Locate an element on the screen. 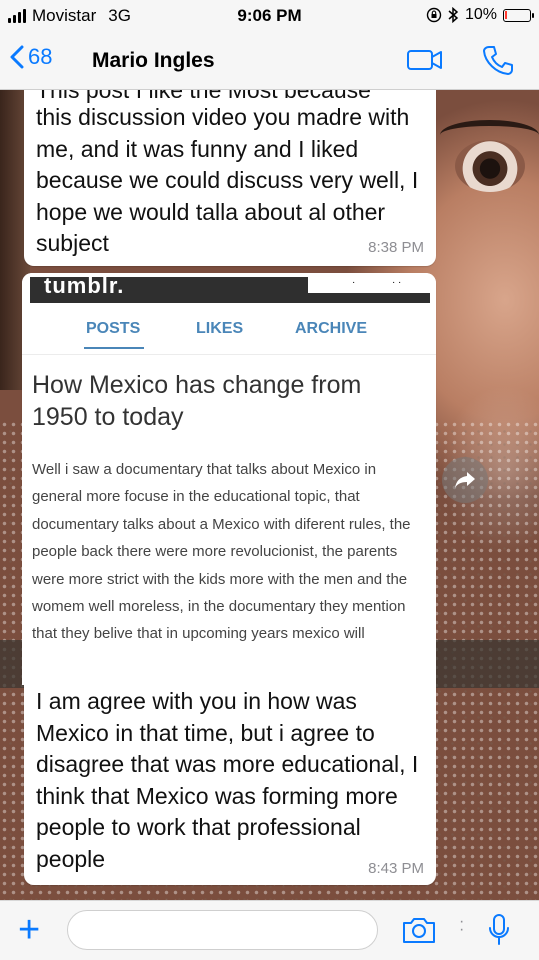 This screenshot has height=960, width=539. battery-icon is located at coordinates (518, 15).